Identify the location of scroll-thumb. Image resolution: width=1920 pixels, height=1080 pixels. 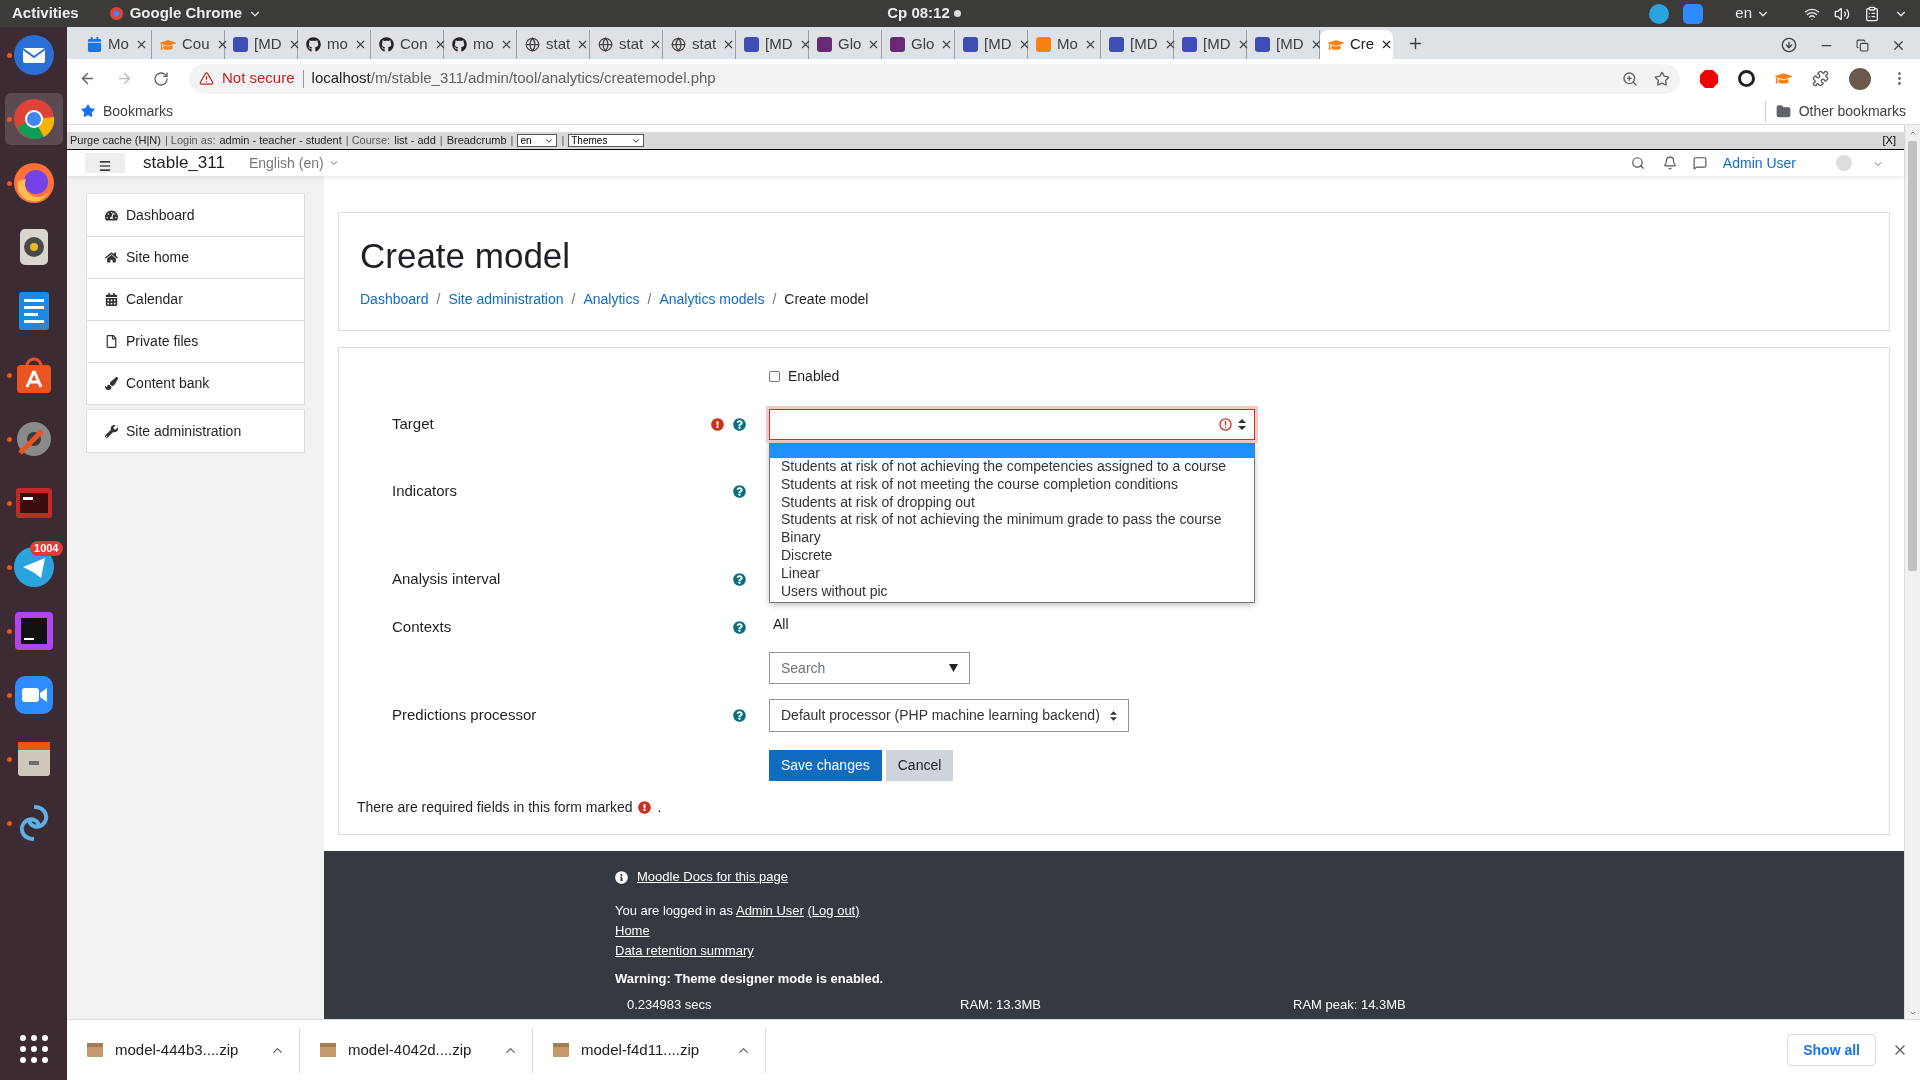
(1912, 356).